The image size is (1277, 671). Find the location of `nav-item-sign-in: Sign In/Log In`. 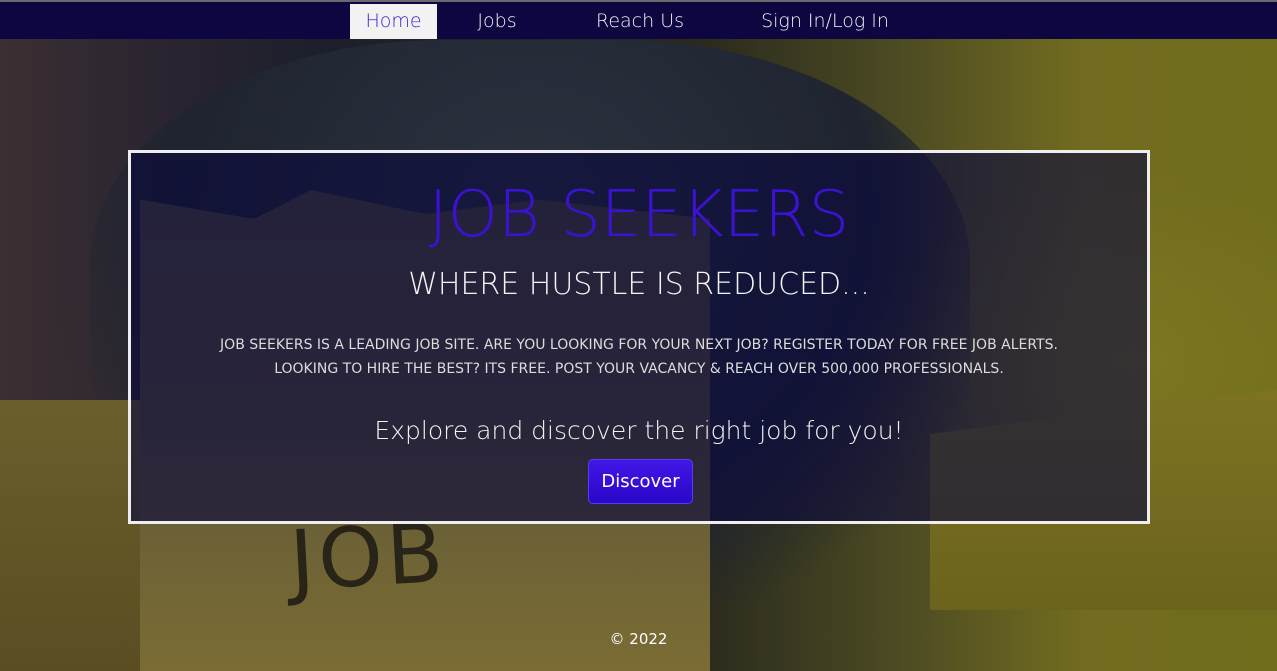

nav-item-sign-in: Sign In/Log In is located at coordinates (825, 21).